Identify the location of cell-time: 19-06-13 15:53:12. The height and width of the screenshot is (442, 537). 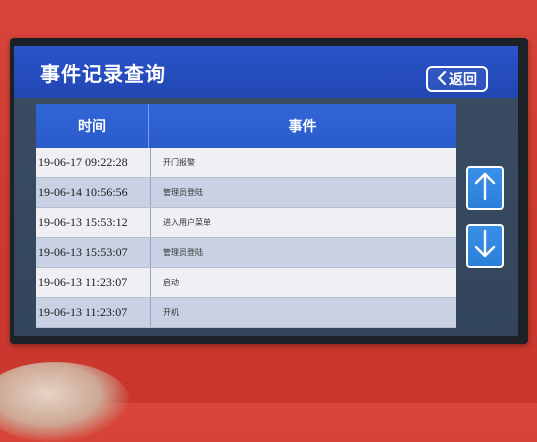
(93, 222).